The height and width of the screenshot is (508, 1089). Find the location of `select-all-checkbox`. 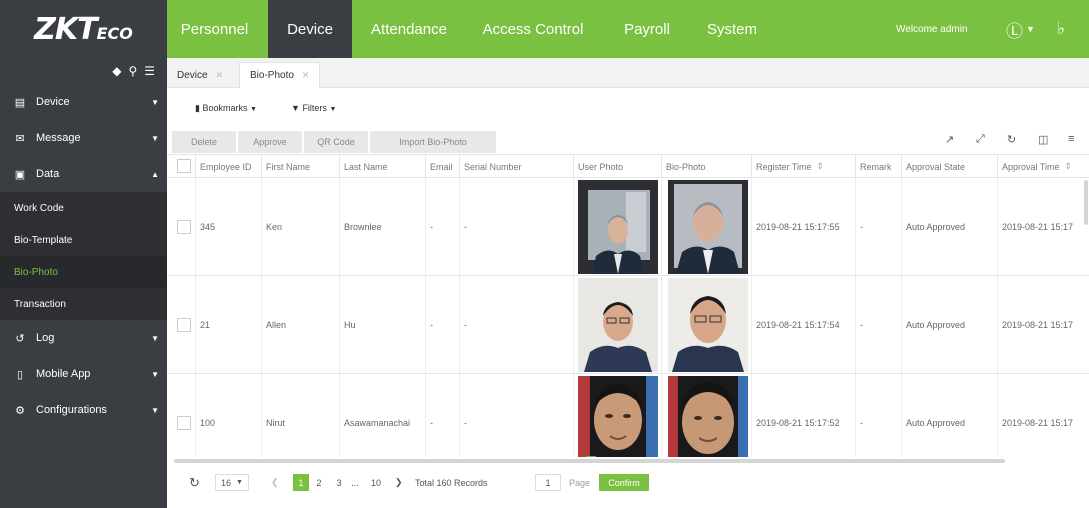

select-all-checkbox is located at coordinates (184, 166).